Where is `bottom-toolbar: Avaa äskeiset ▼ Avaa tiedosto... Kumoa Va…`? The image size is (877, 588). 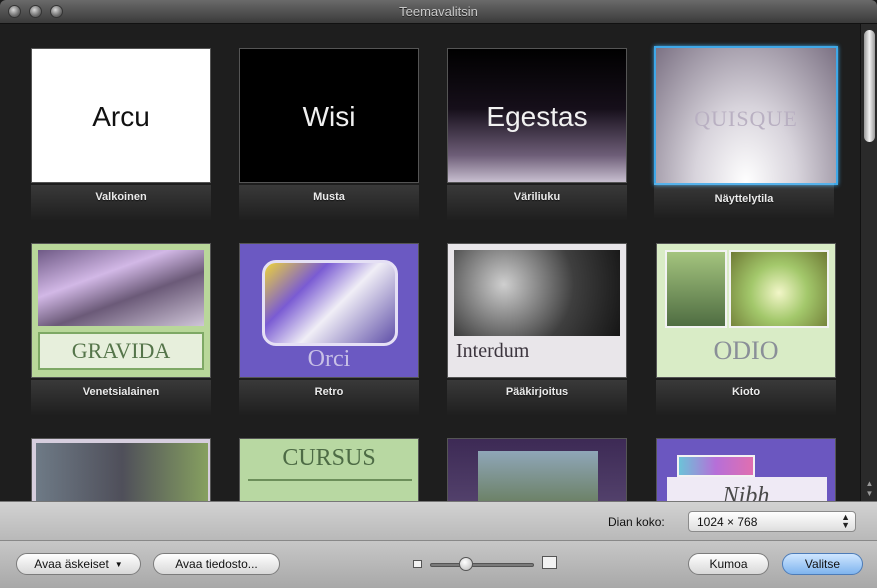 bottom-toolbar: Avaa äskeiset ▼ Avaa tiedosto... Kumoa Va… is located at coordinates (438, 564).